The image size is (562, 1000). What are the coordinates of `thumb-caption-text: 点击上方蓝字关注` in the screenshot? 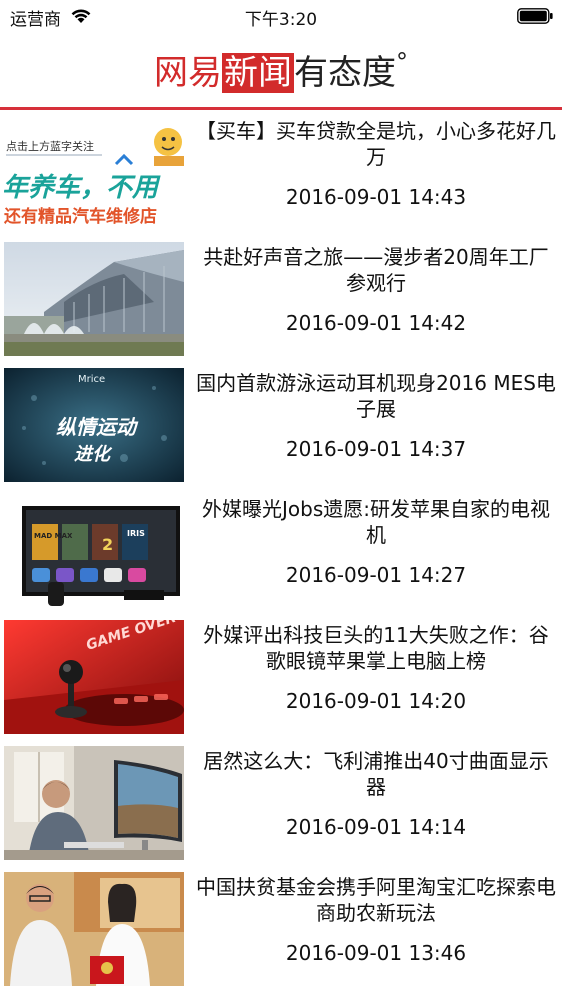 It's located at (50, 146).